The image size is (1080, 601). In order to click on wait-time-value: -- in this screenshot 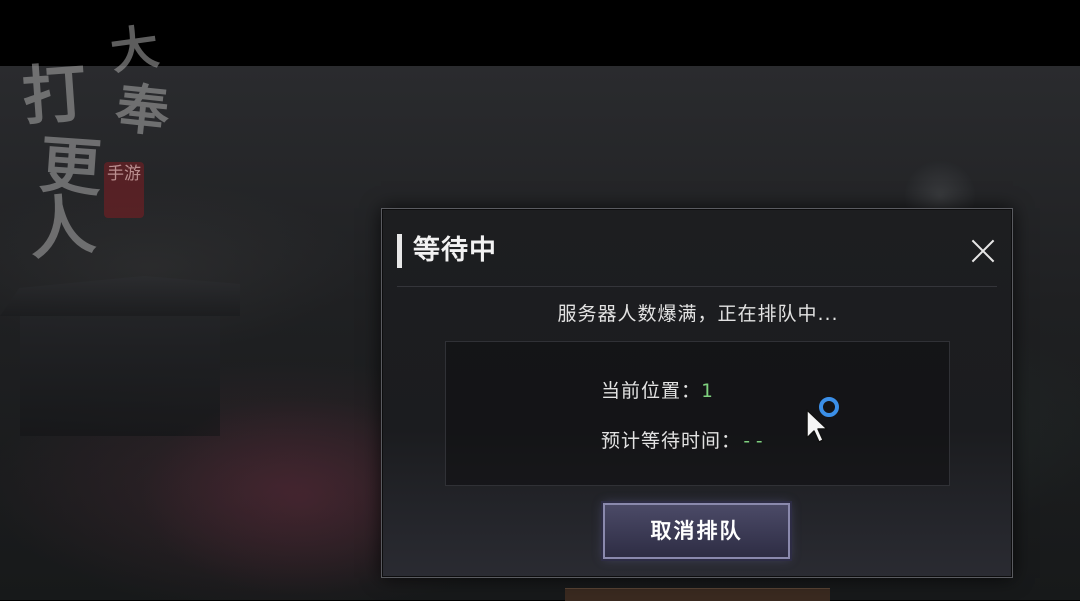, I will do `click(753, 441)`.